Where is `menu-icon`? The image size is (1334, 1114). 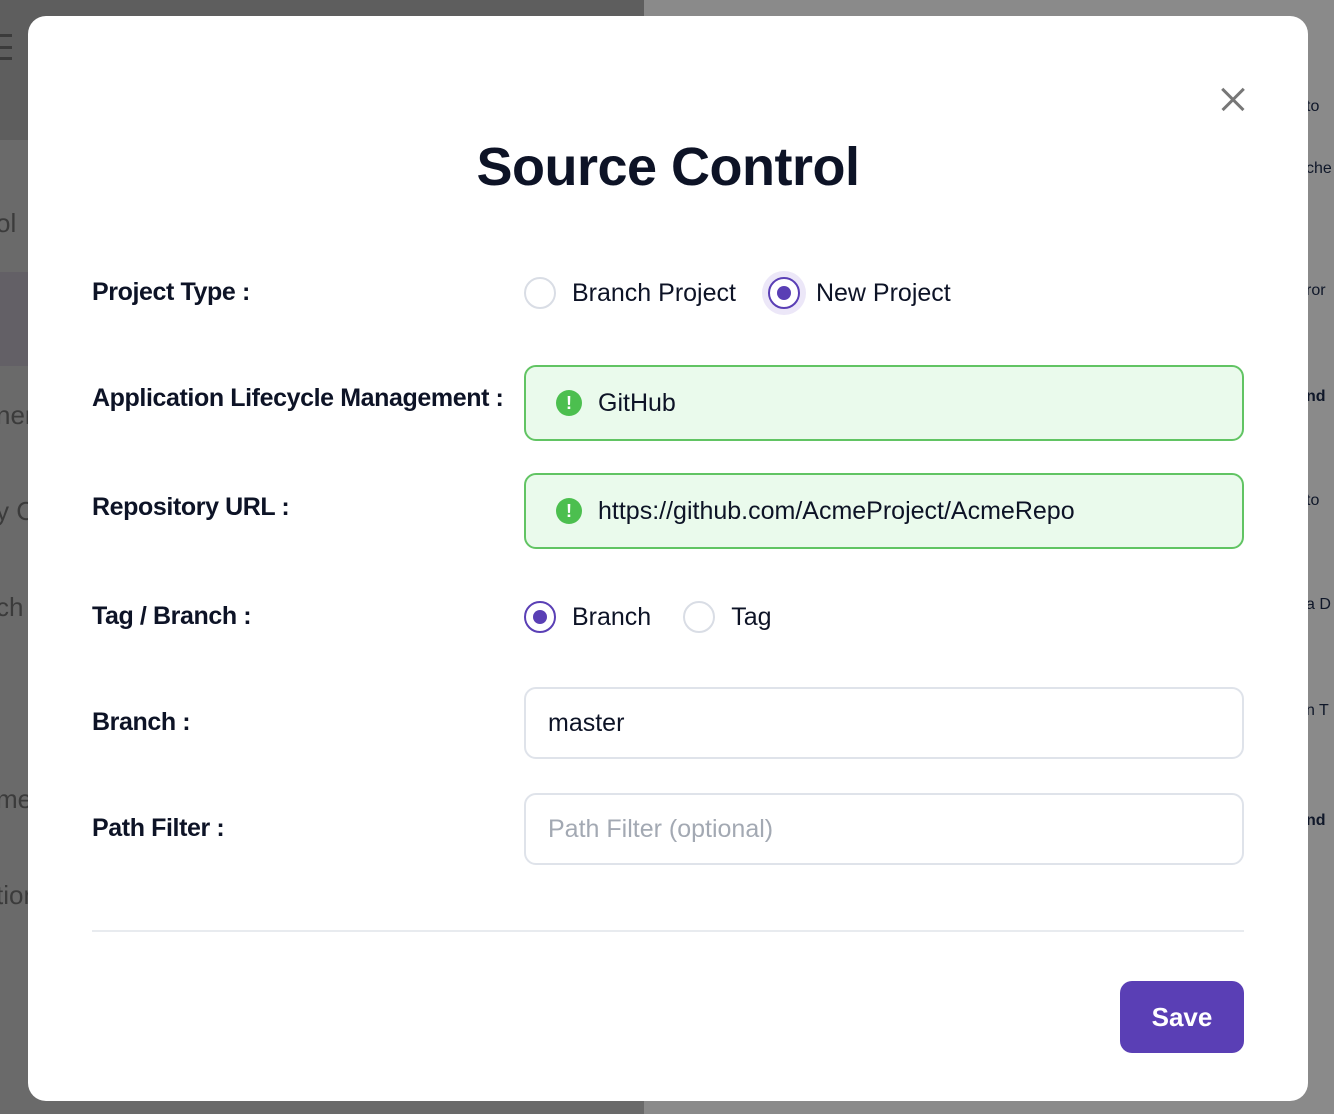
menu-icon is located at coordinates (6, 47).